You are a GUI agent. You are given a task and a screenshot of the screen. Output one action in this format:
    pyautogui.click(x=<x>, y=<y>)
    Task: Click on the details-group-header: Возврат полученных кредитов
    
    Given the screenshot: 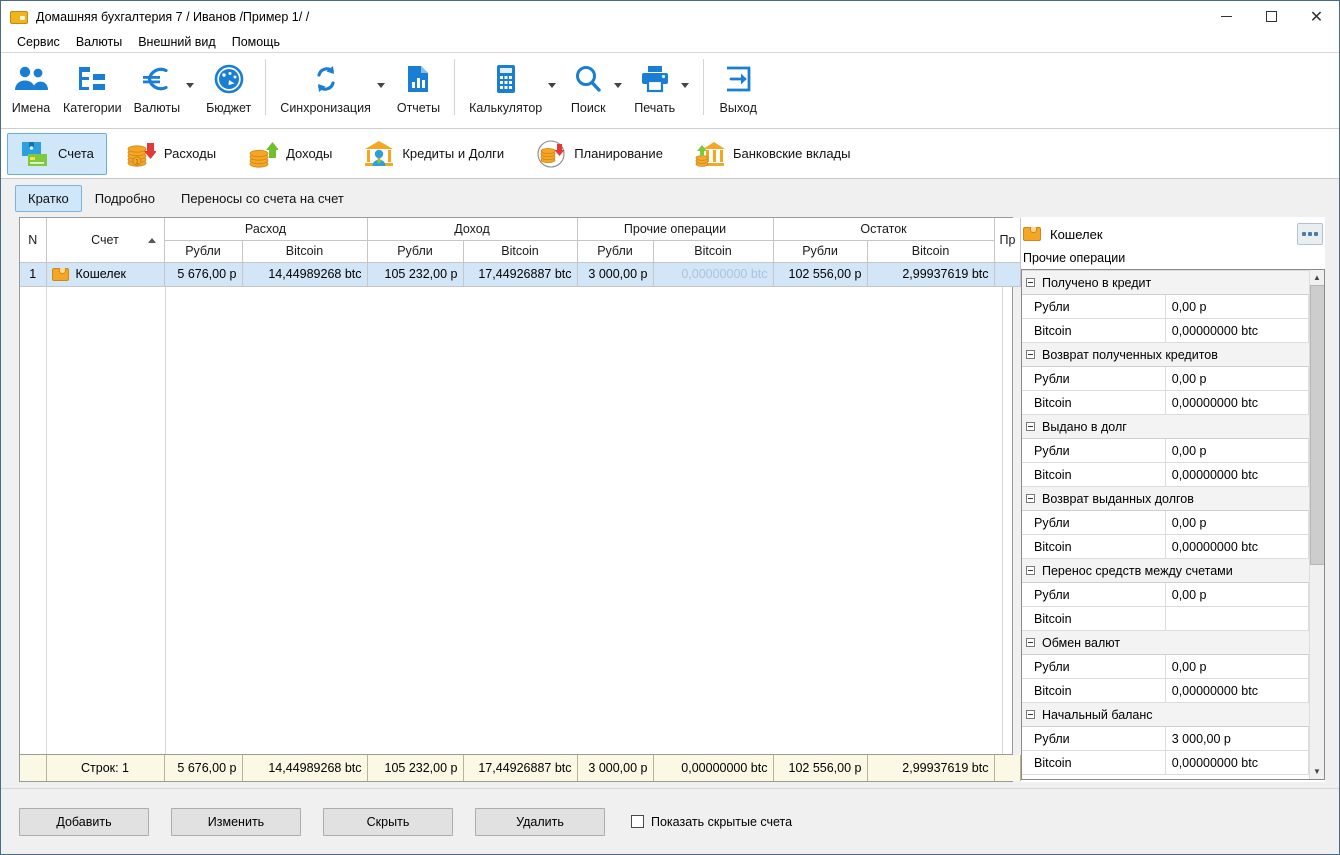 What is the action you would take?
    pyautogui.click(x=1165, y=354)
    